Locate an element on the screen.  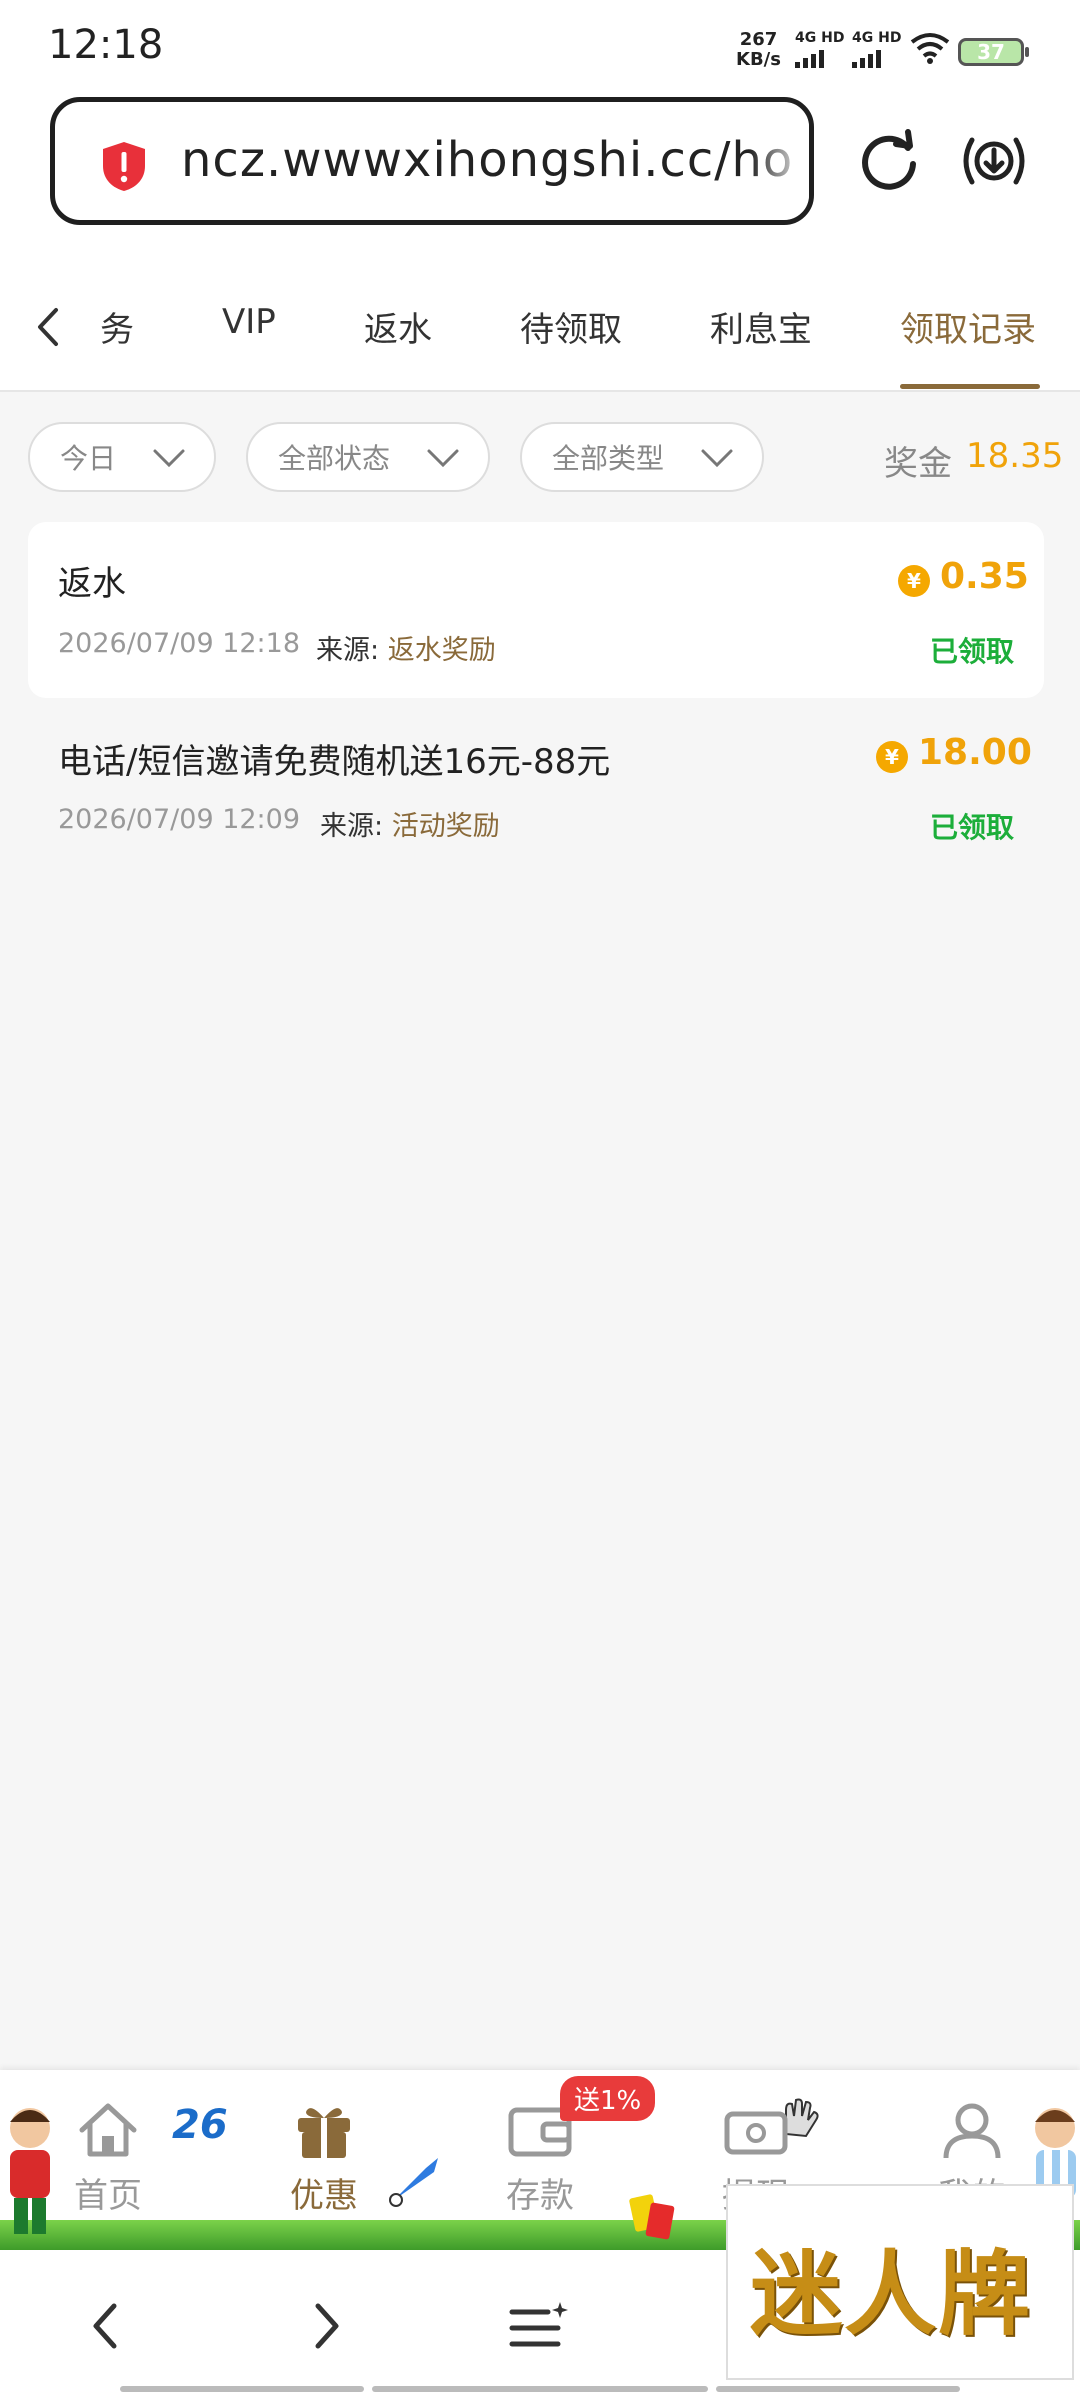
nav-home-label: 首页 is located at coordinates (108, 2196).